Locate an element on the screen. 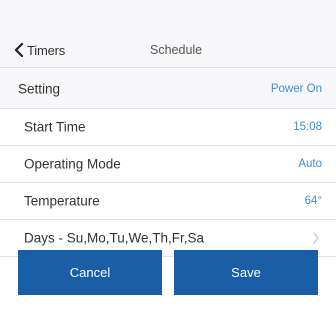  operating-mode-row: Operating Mode Auto is located at coordinates (168, 164).